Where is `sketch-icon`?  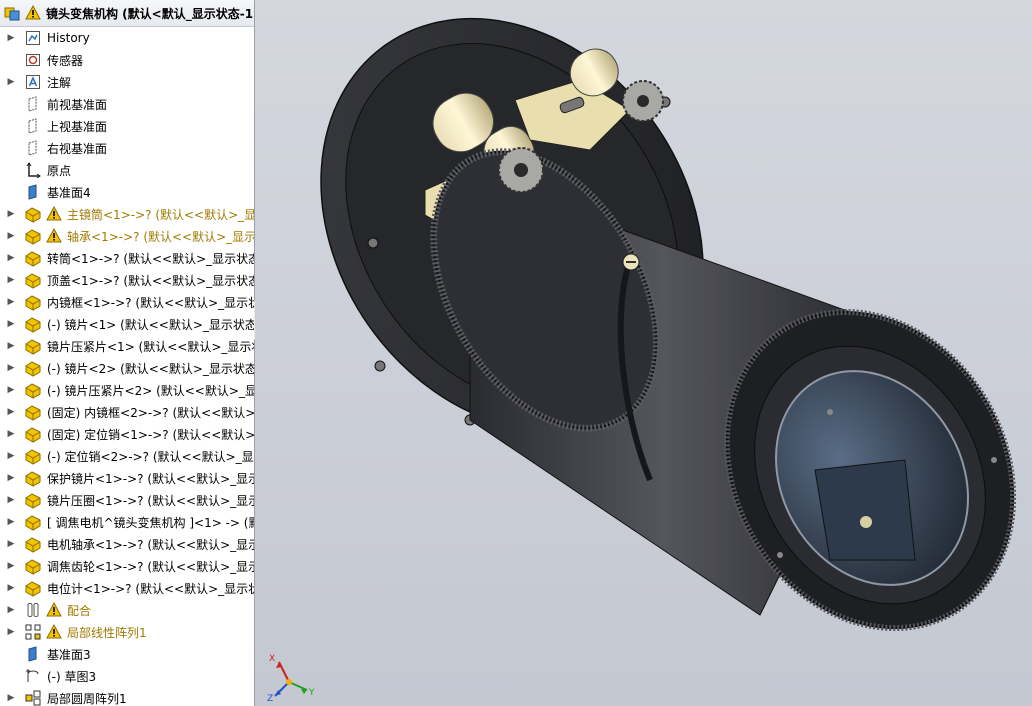 sketch-icon is located at coordinates (33, 676).